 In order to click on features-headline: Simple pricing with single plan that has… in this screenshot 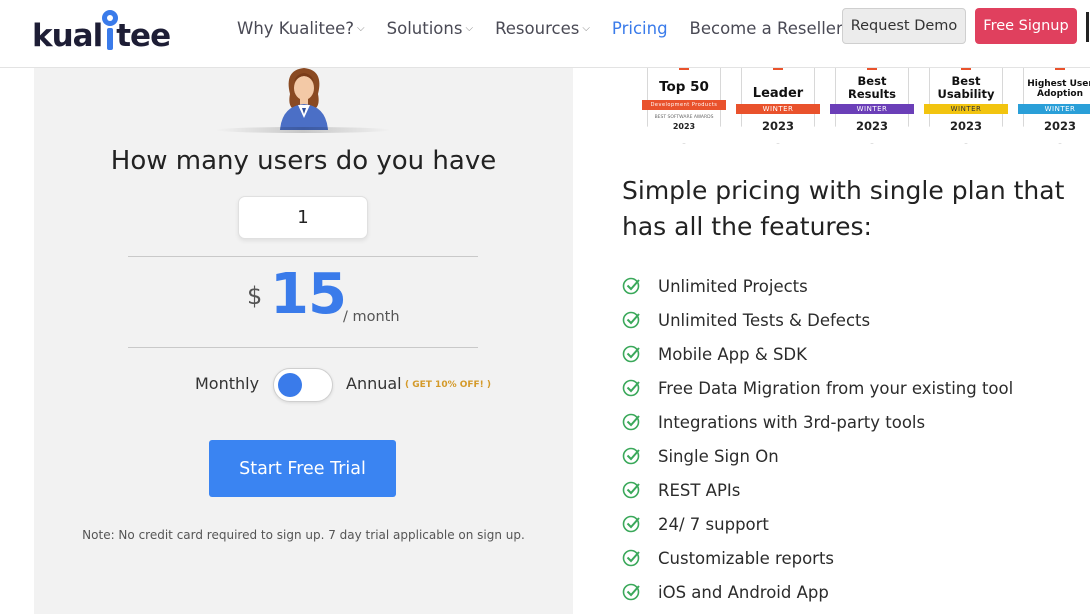, I will do `click(843, 208)`.